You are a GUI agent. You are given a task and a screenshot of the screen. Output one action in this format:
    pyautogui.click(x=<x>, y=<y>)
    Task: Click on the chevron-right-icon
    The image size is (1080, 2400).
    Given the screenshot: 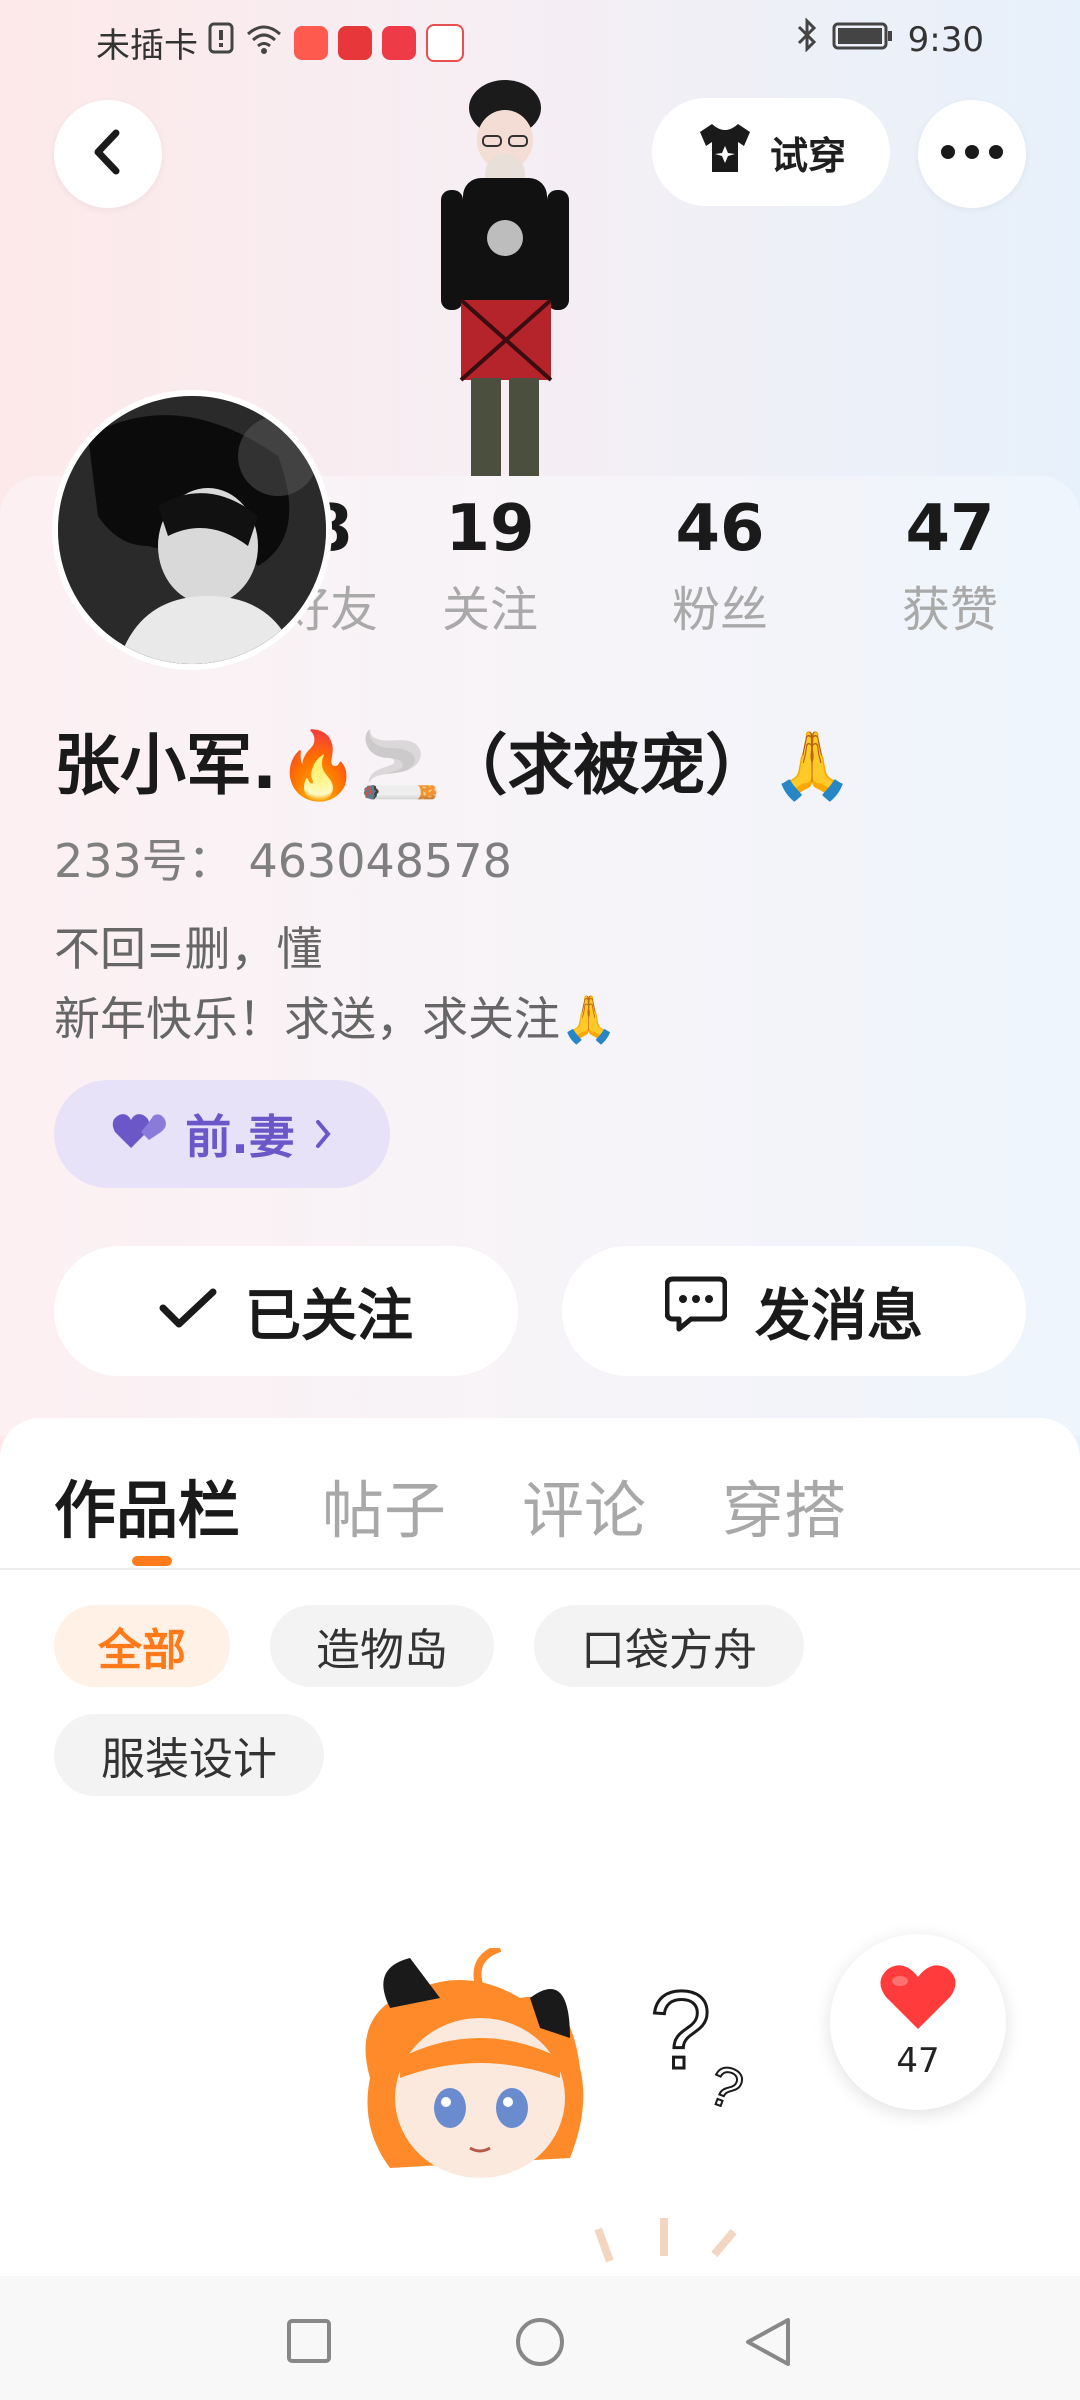 What is the action you would take?
    pyautogui.click(x=323, y=1134)
    